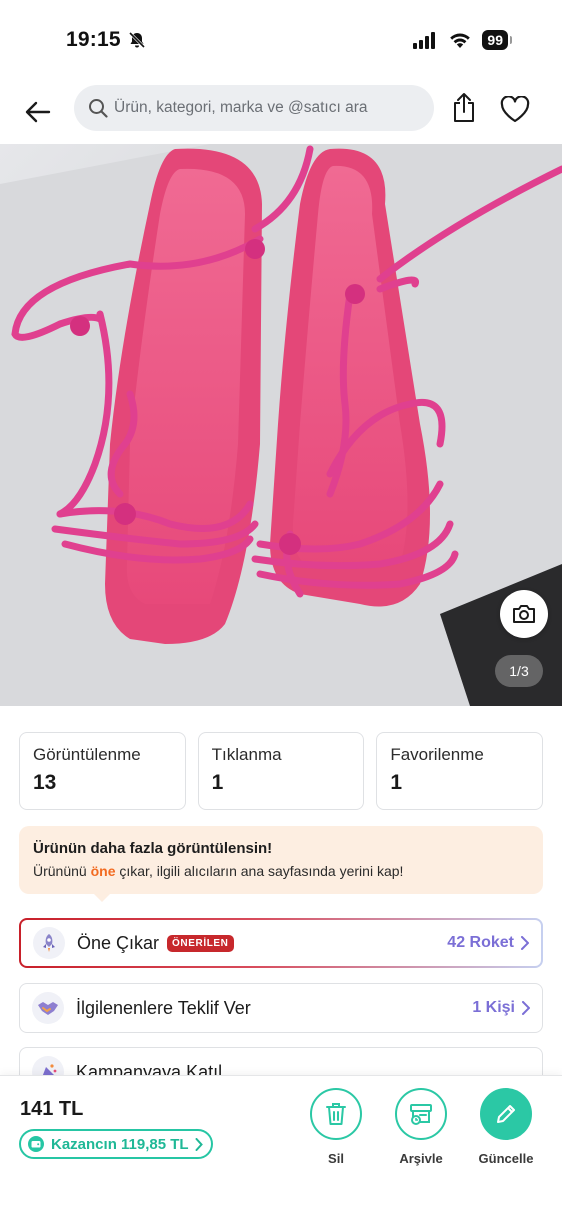  I want to click on pencil-icon, so click(506, 1114).